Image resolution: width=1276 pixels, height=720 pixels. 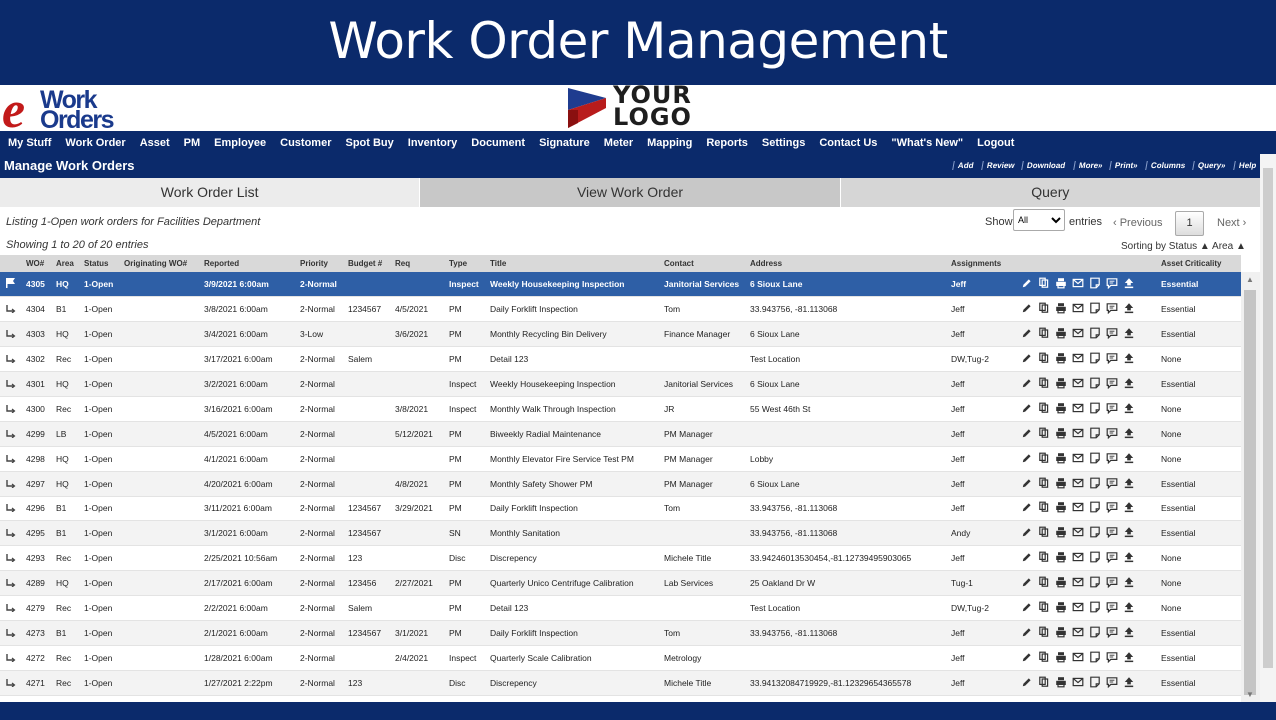 I want to click on header-action-7: Help, so click(x=1244, y=165).